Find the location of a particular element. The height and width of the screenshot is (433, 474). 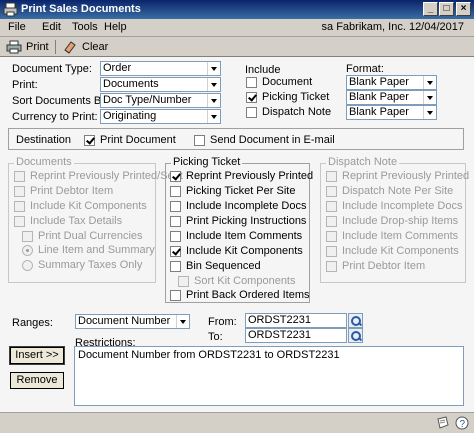

include-heading: Include is located at coordinates (263, 70).